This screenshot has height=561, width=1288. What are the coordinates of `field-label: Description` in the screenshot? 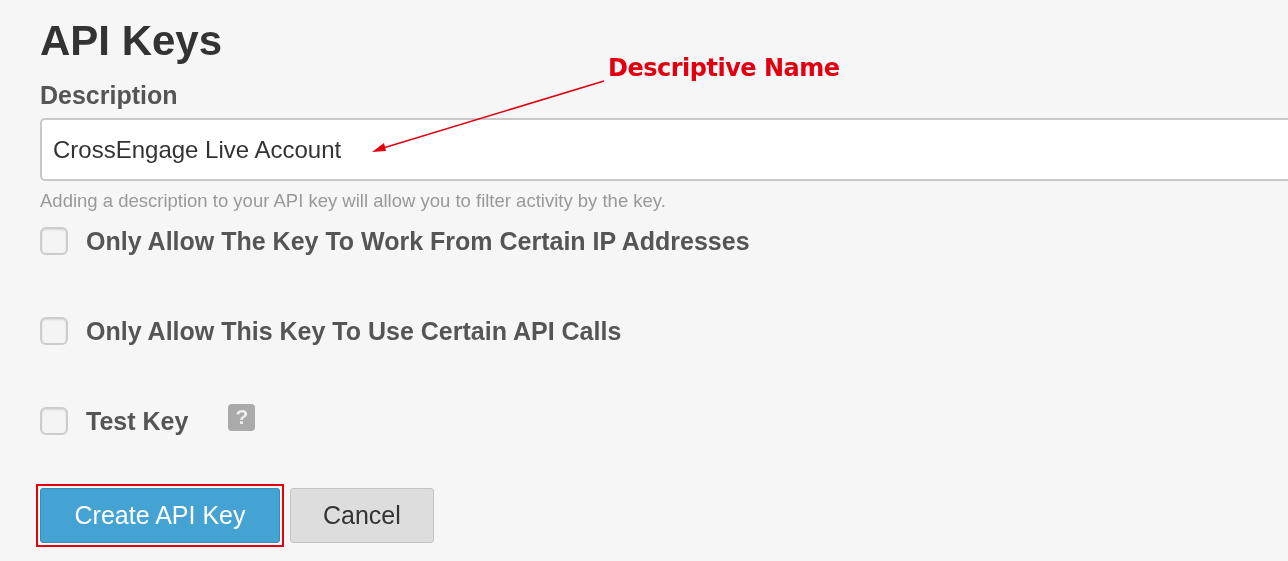 It's located at (109, 95).